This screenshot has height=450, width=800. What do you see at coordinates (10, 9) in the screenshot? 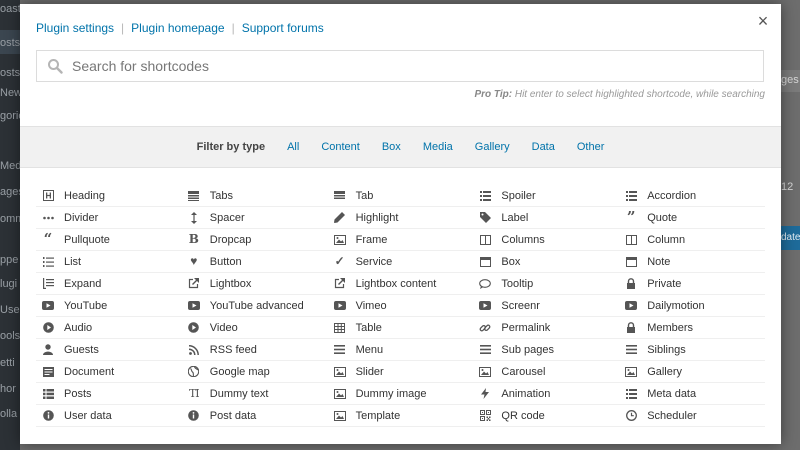
I see `backdrop-menu-fragment: oast` at bounding box center [10, 9].